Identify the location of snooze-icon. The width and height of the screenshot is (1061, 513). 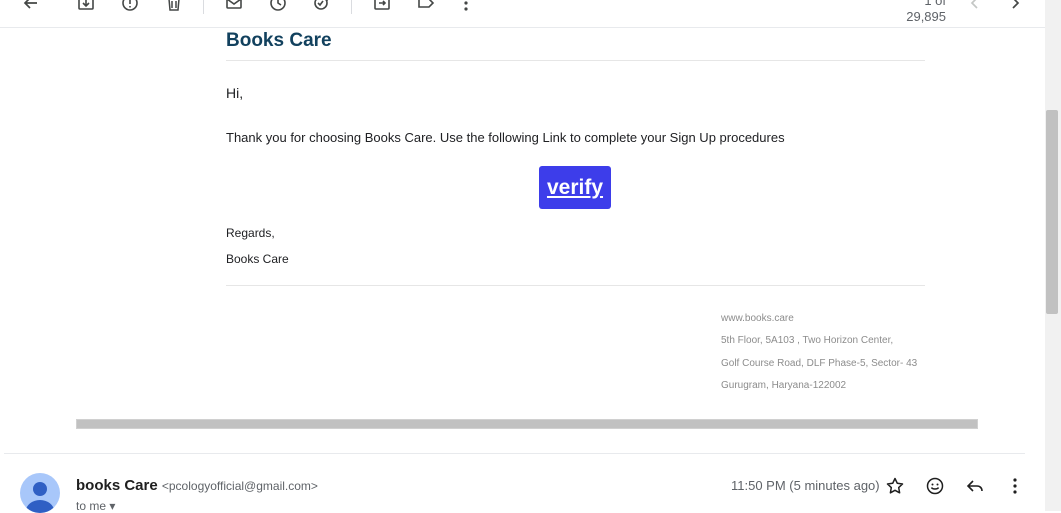
(278, 6).